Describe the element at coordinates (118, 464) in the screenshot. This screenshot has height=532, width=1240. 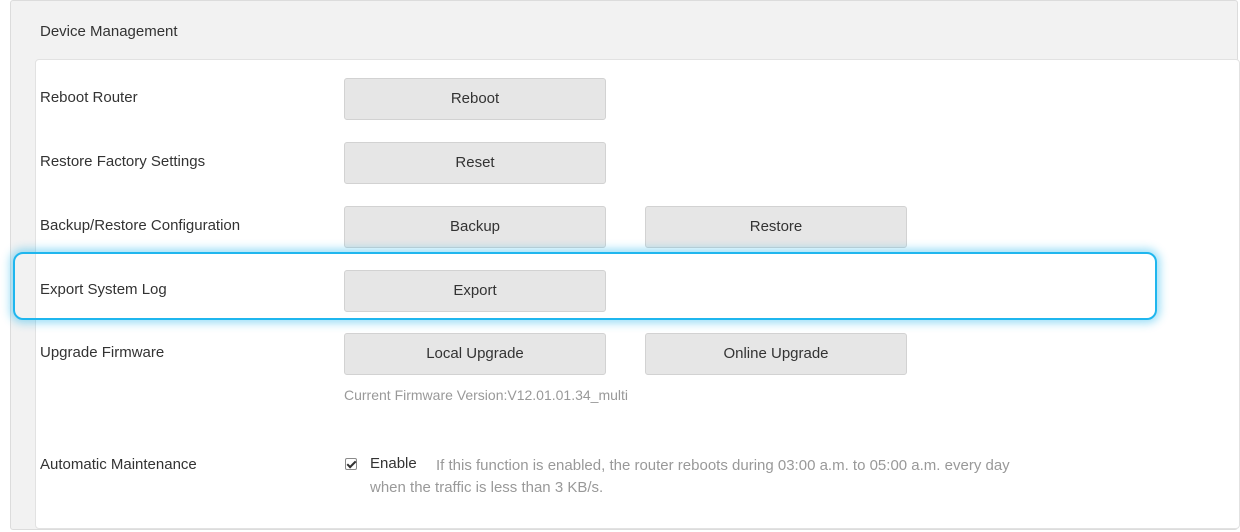
I see `automatic-maintenance-label: Automatic Maintenance` at that location.